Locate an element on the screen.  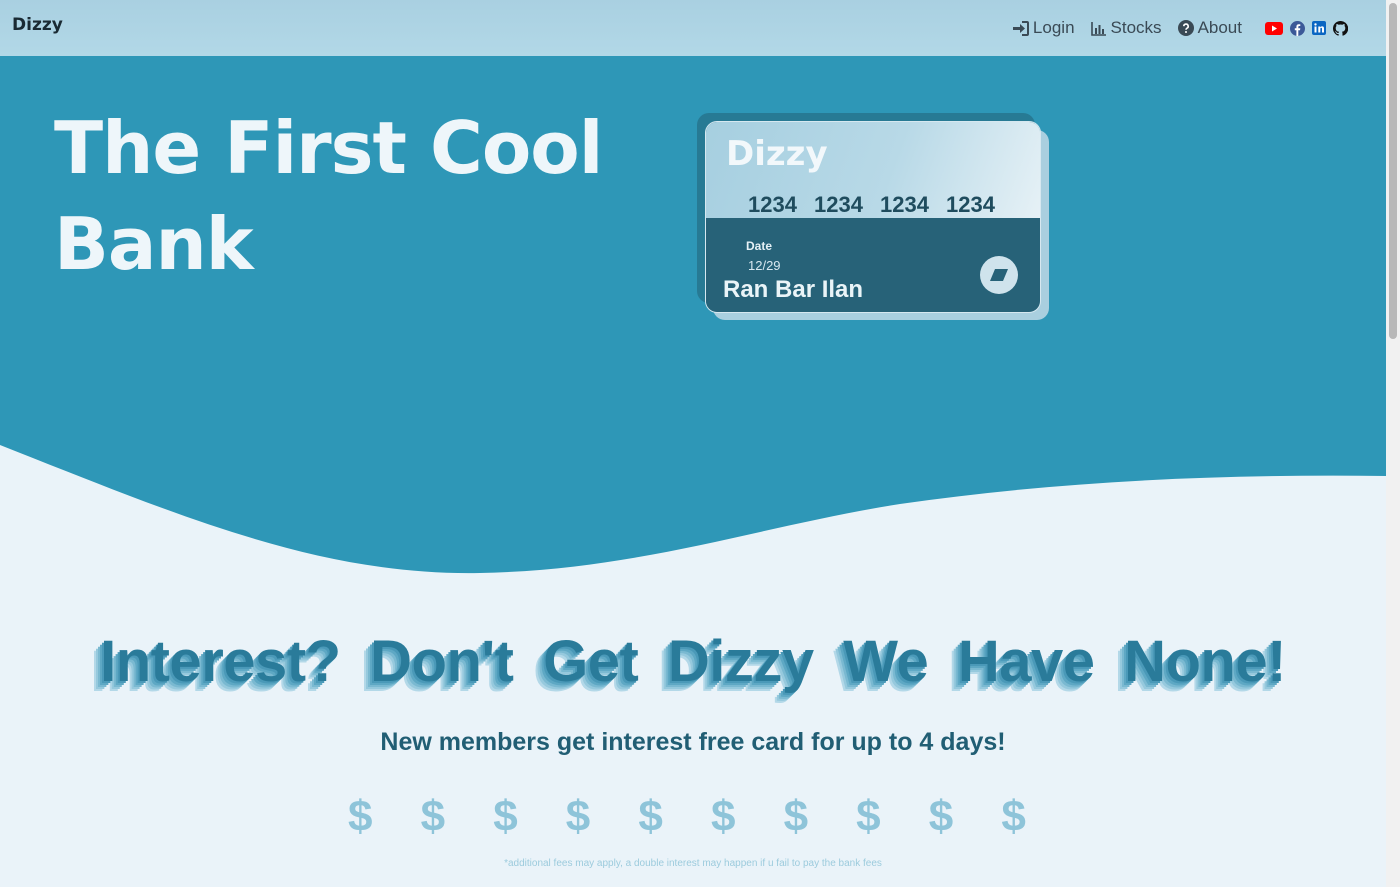
card-chip-icon is located at coordinates (999, 275).